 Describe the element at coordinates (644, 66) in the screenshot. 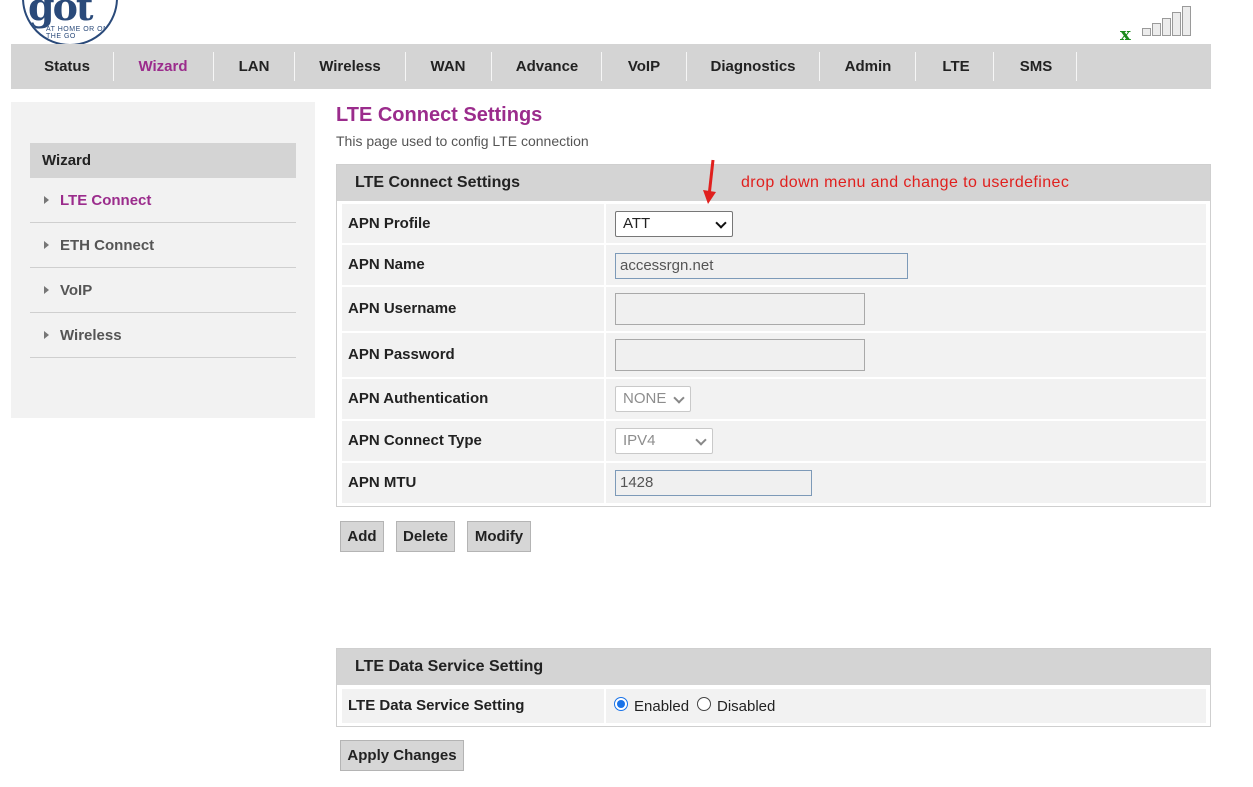

I see `nav-voip: VoIP` at that location.